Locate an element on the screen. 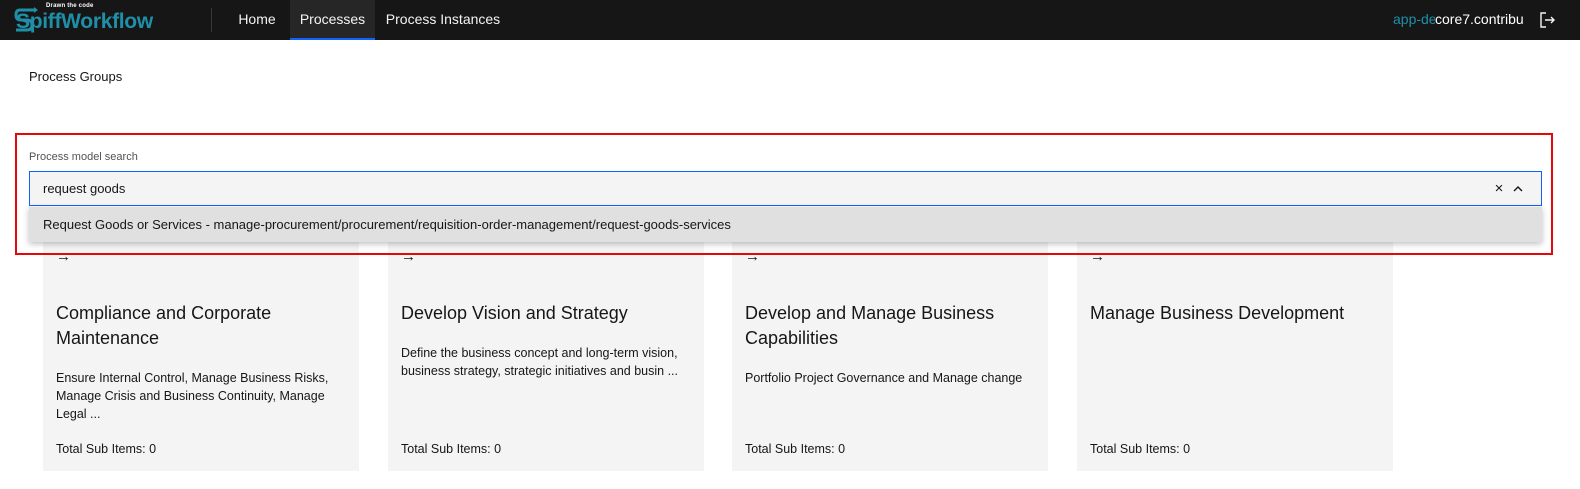 Image resolution: width=1580 pixels, height=489 pixels. user-area: app-de core7.contribu is located at coordinates (1463, 20).